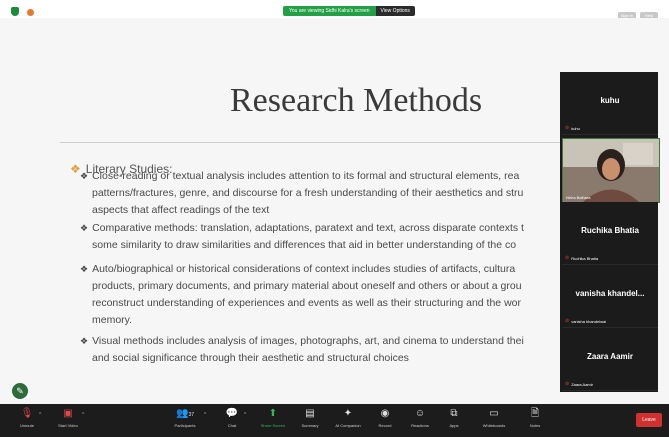 The width and height of the screenshot is (669, 437). What do you see at coordinates (420, 413) in the screenshot?
I see `reactions-icon: ☺` at bounding box center [420, 413].